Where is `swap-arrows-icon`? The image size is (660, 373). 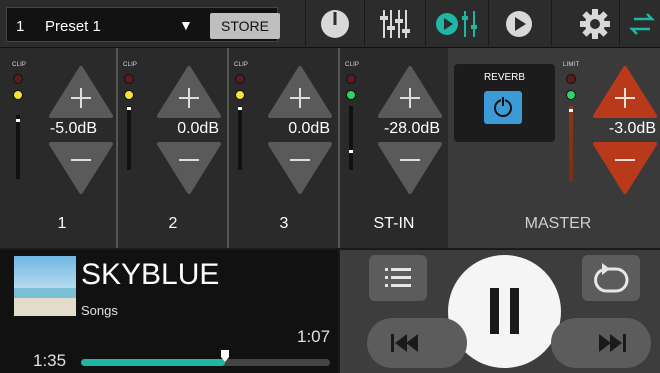 swap-arrows-icon is located at coordinates (642, 24).